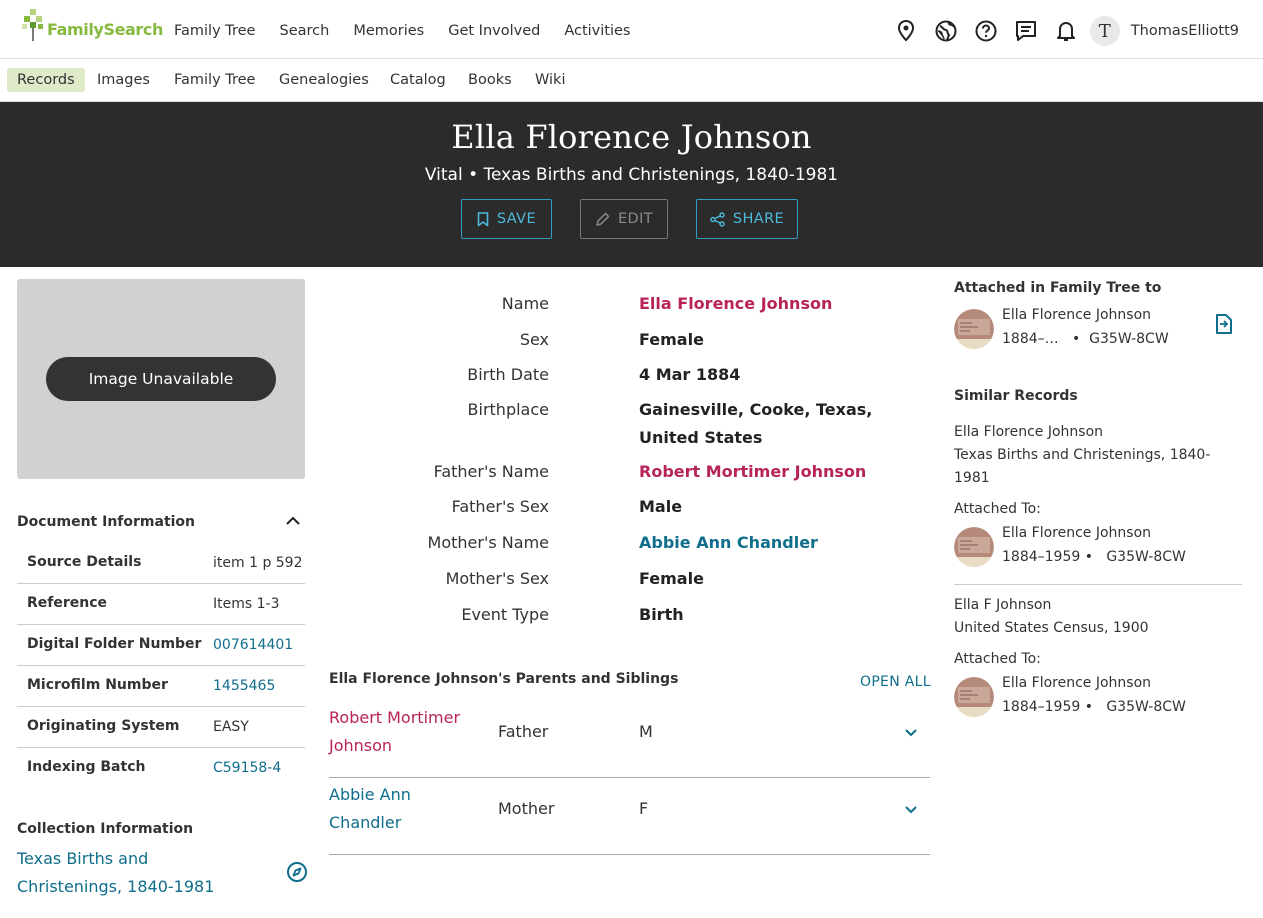  Describe the element at coordinates (526, 808) in the screenshot. I see `relative-relation: Mother` at that location.